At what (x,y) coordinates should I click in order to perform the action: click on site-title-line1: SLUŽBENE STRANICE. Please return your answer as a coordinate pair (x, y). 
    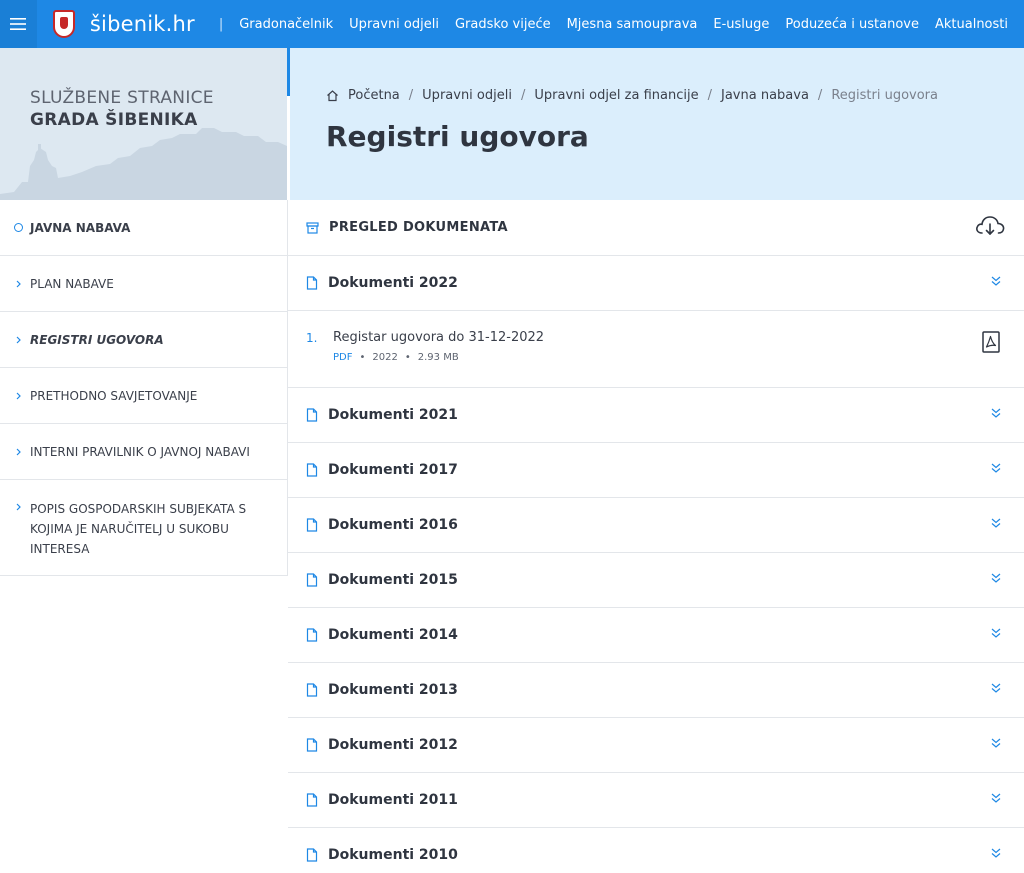
    Looking at the image, I should click on (122, 98).